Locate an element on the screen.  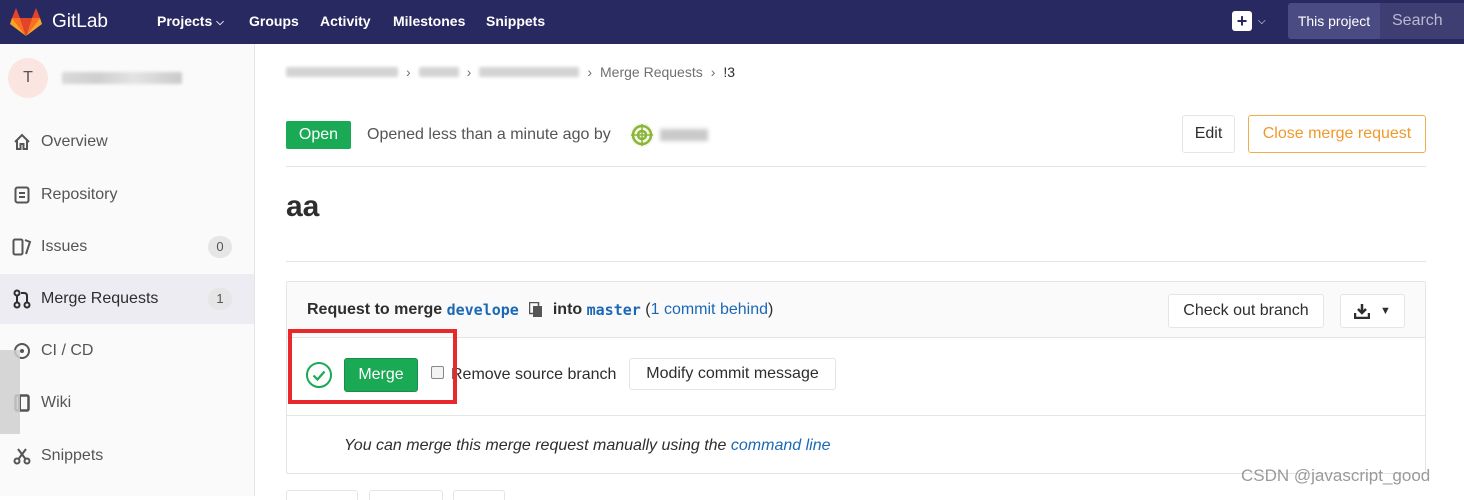
author-avatar is located at coordinates (642, 135).